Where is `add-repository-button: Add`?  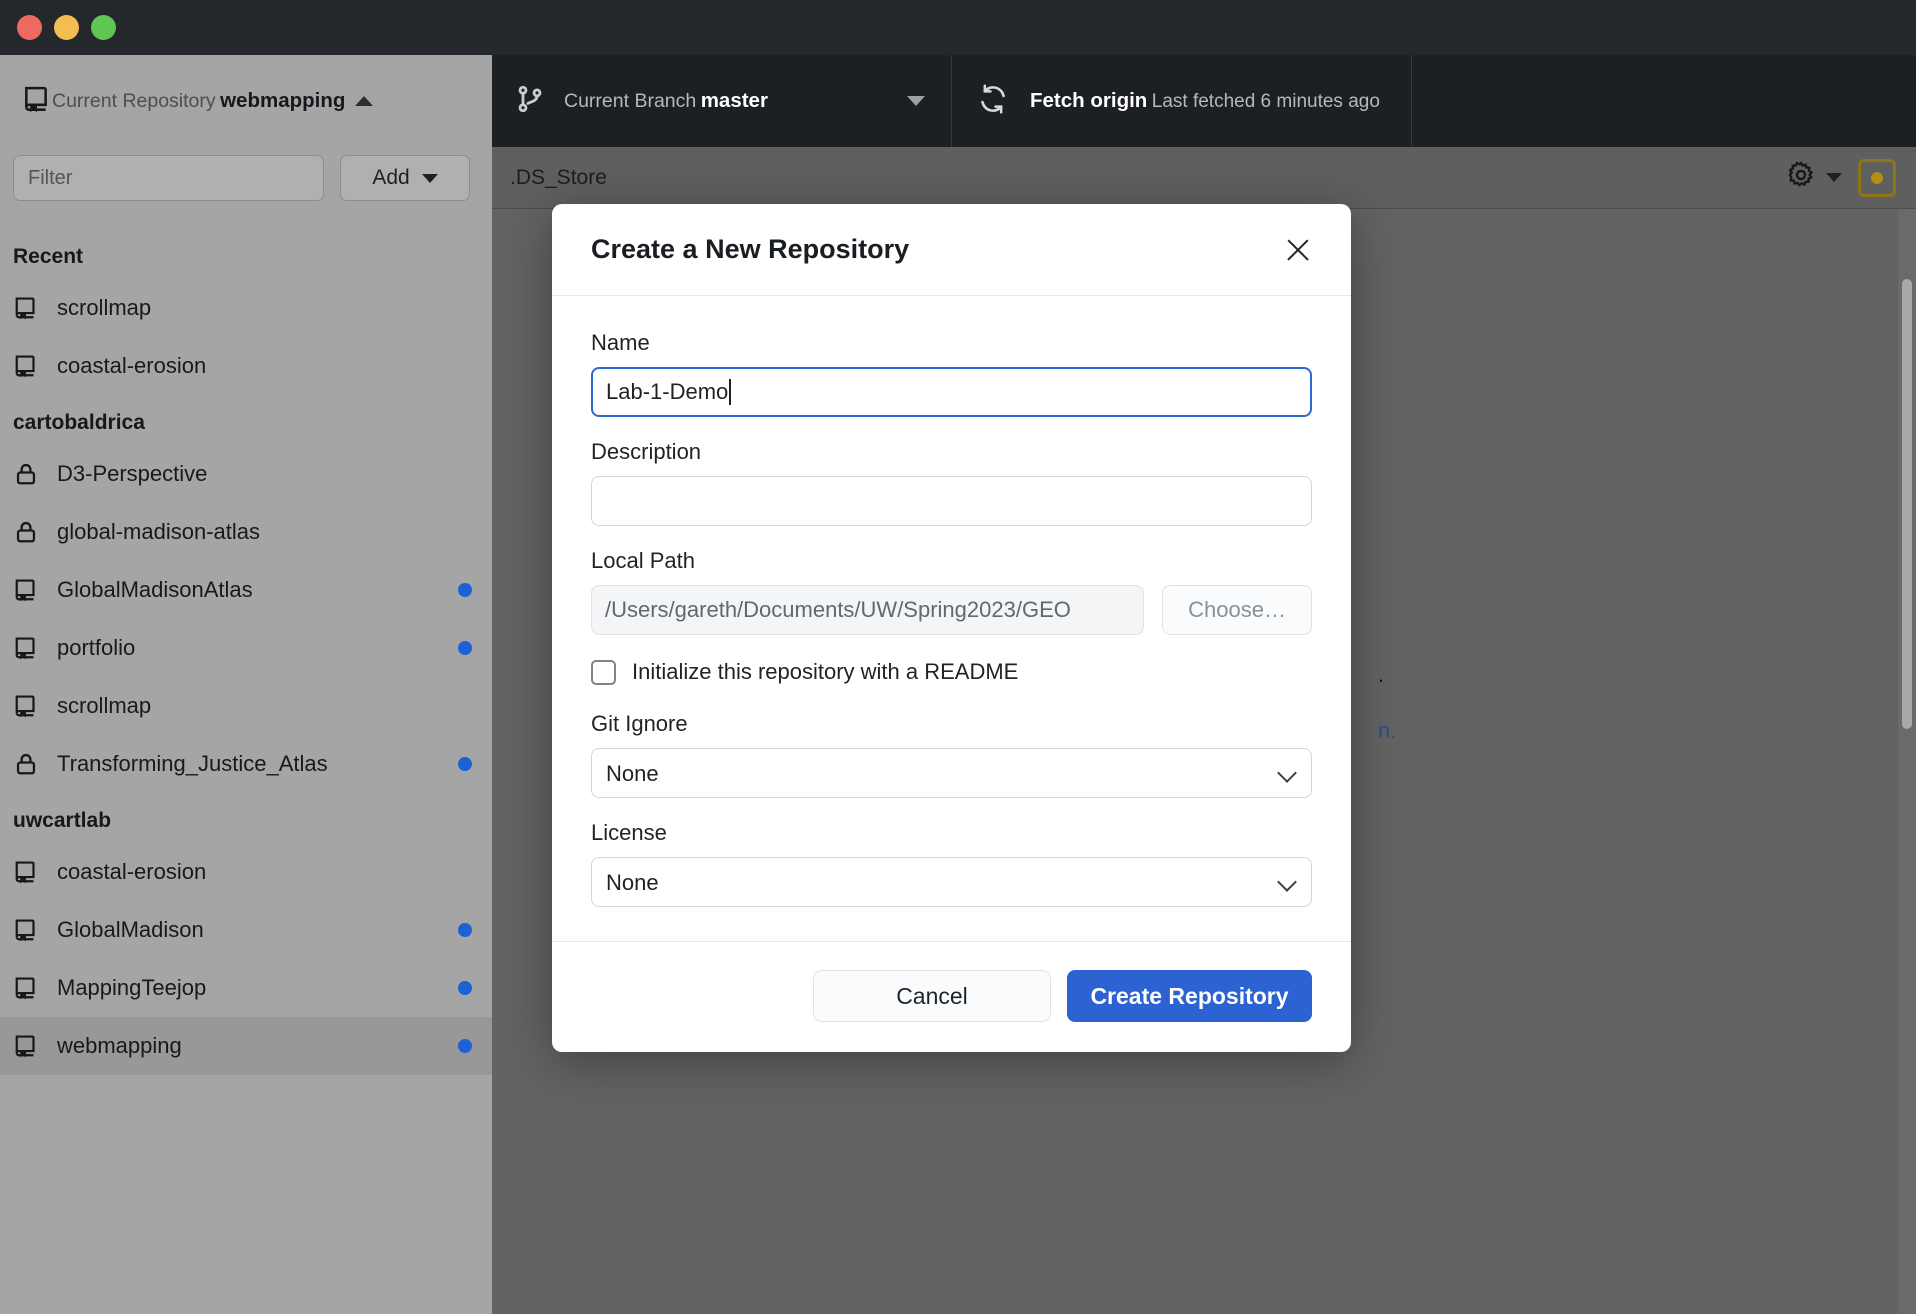
add-repository-button: Add is located at coordinates (405, 178).